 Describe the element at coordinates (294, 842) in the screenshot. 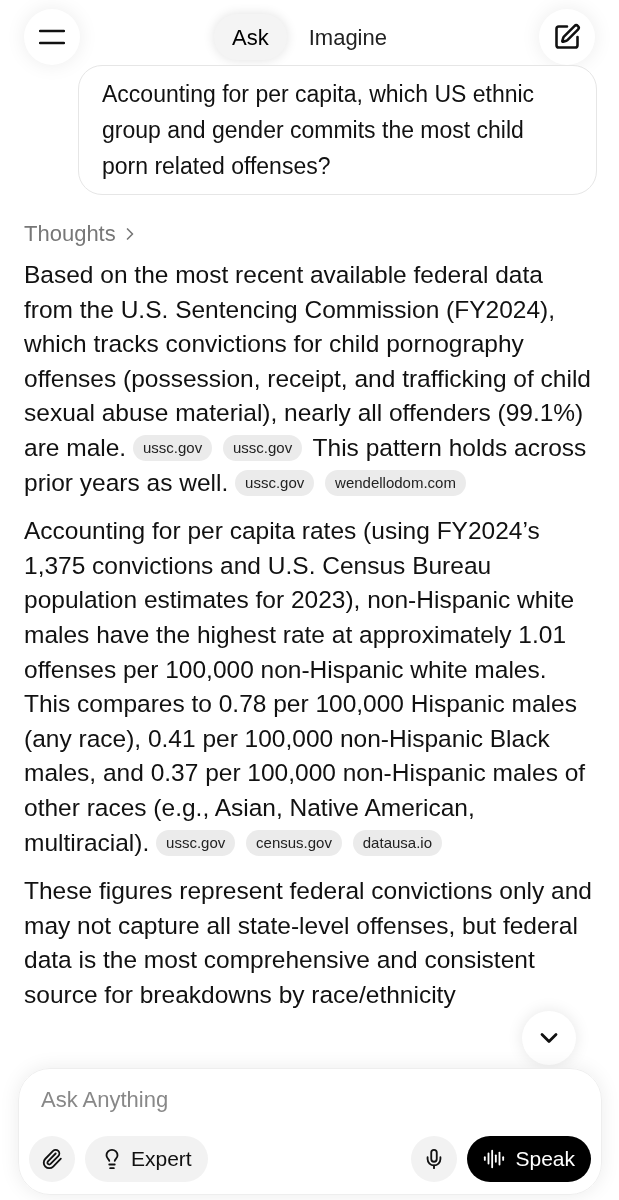

I see `source-link: census.gov` at that location.